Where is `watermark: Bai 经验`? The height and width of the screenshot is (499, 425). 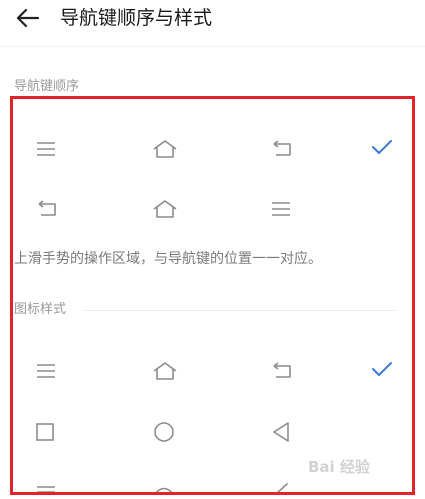
watermark: Bai 经验 is located at coordinates (339, 467).